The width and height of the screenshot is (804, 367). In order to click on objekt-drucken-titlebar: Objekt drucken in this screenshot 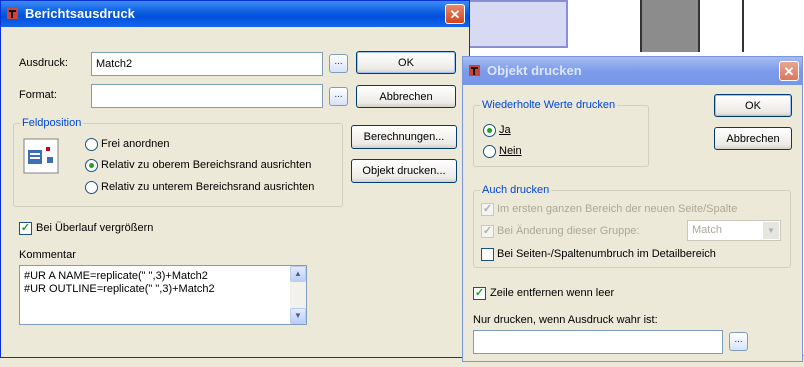, I will do `click(632, 71)`.